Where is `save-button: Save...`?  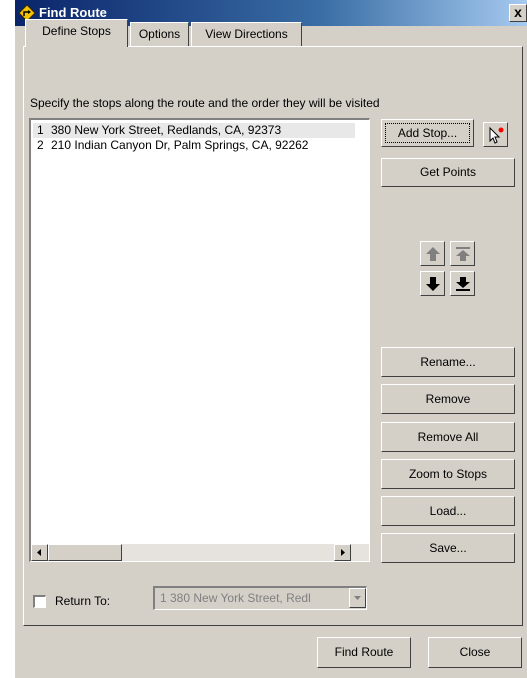 save-button: Save... is located at coordinates (448, 548).